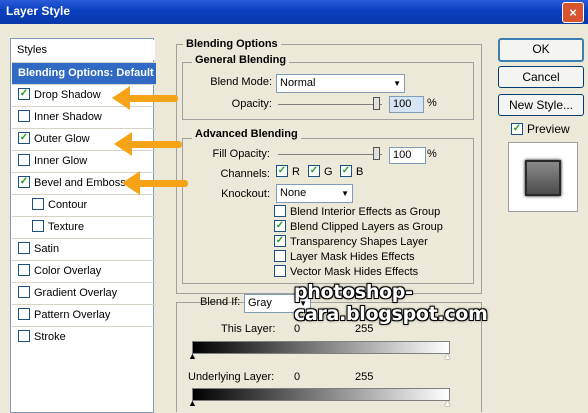 Image resolution: width=588 pixels, height=413 pixels. I want to click on preview-checkbox: ✓, so click(517, 129).